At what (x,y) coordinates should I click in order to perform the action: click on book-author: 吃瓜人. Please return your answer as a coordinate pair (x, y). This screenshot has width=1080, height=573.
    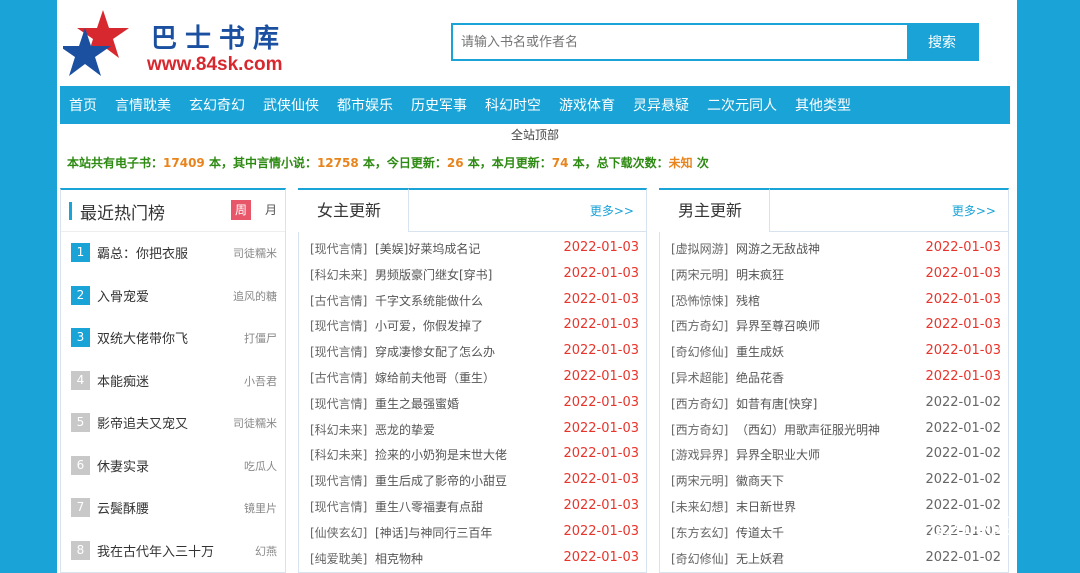
    Looking at the image, I should click on (260, 466).